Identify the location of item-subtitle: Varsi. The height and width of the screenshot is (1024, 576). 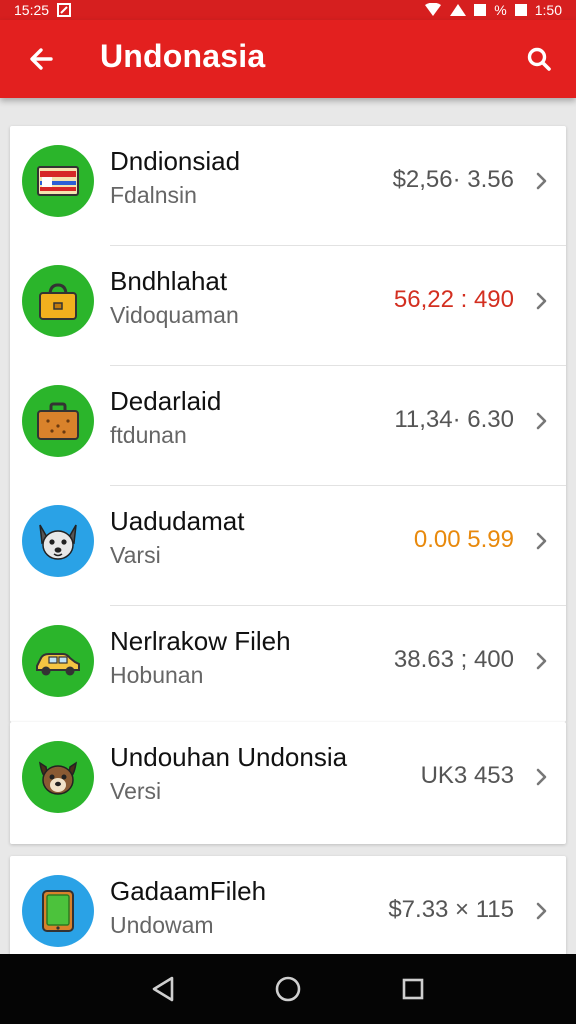
(135, 555).